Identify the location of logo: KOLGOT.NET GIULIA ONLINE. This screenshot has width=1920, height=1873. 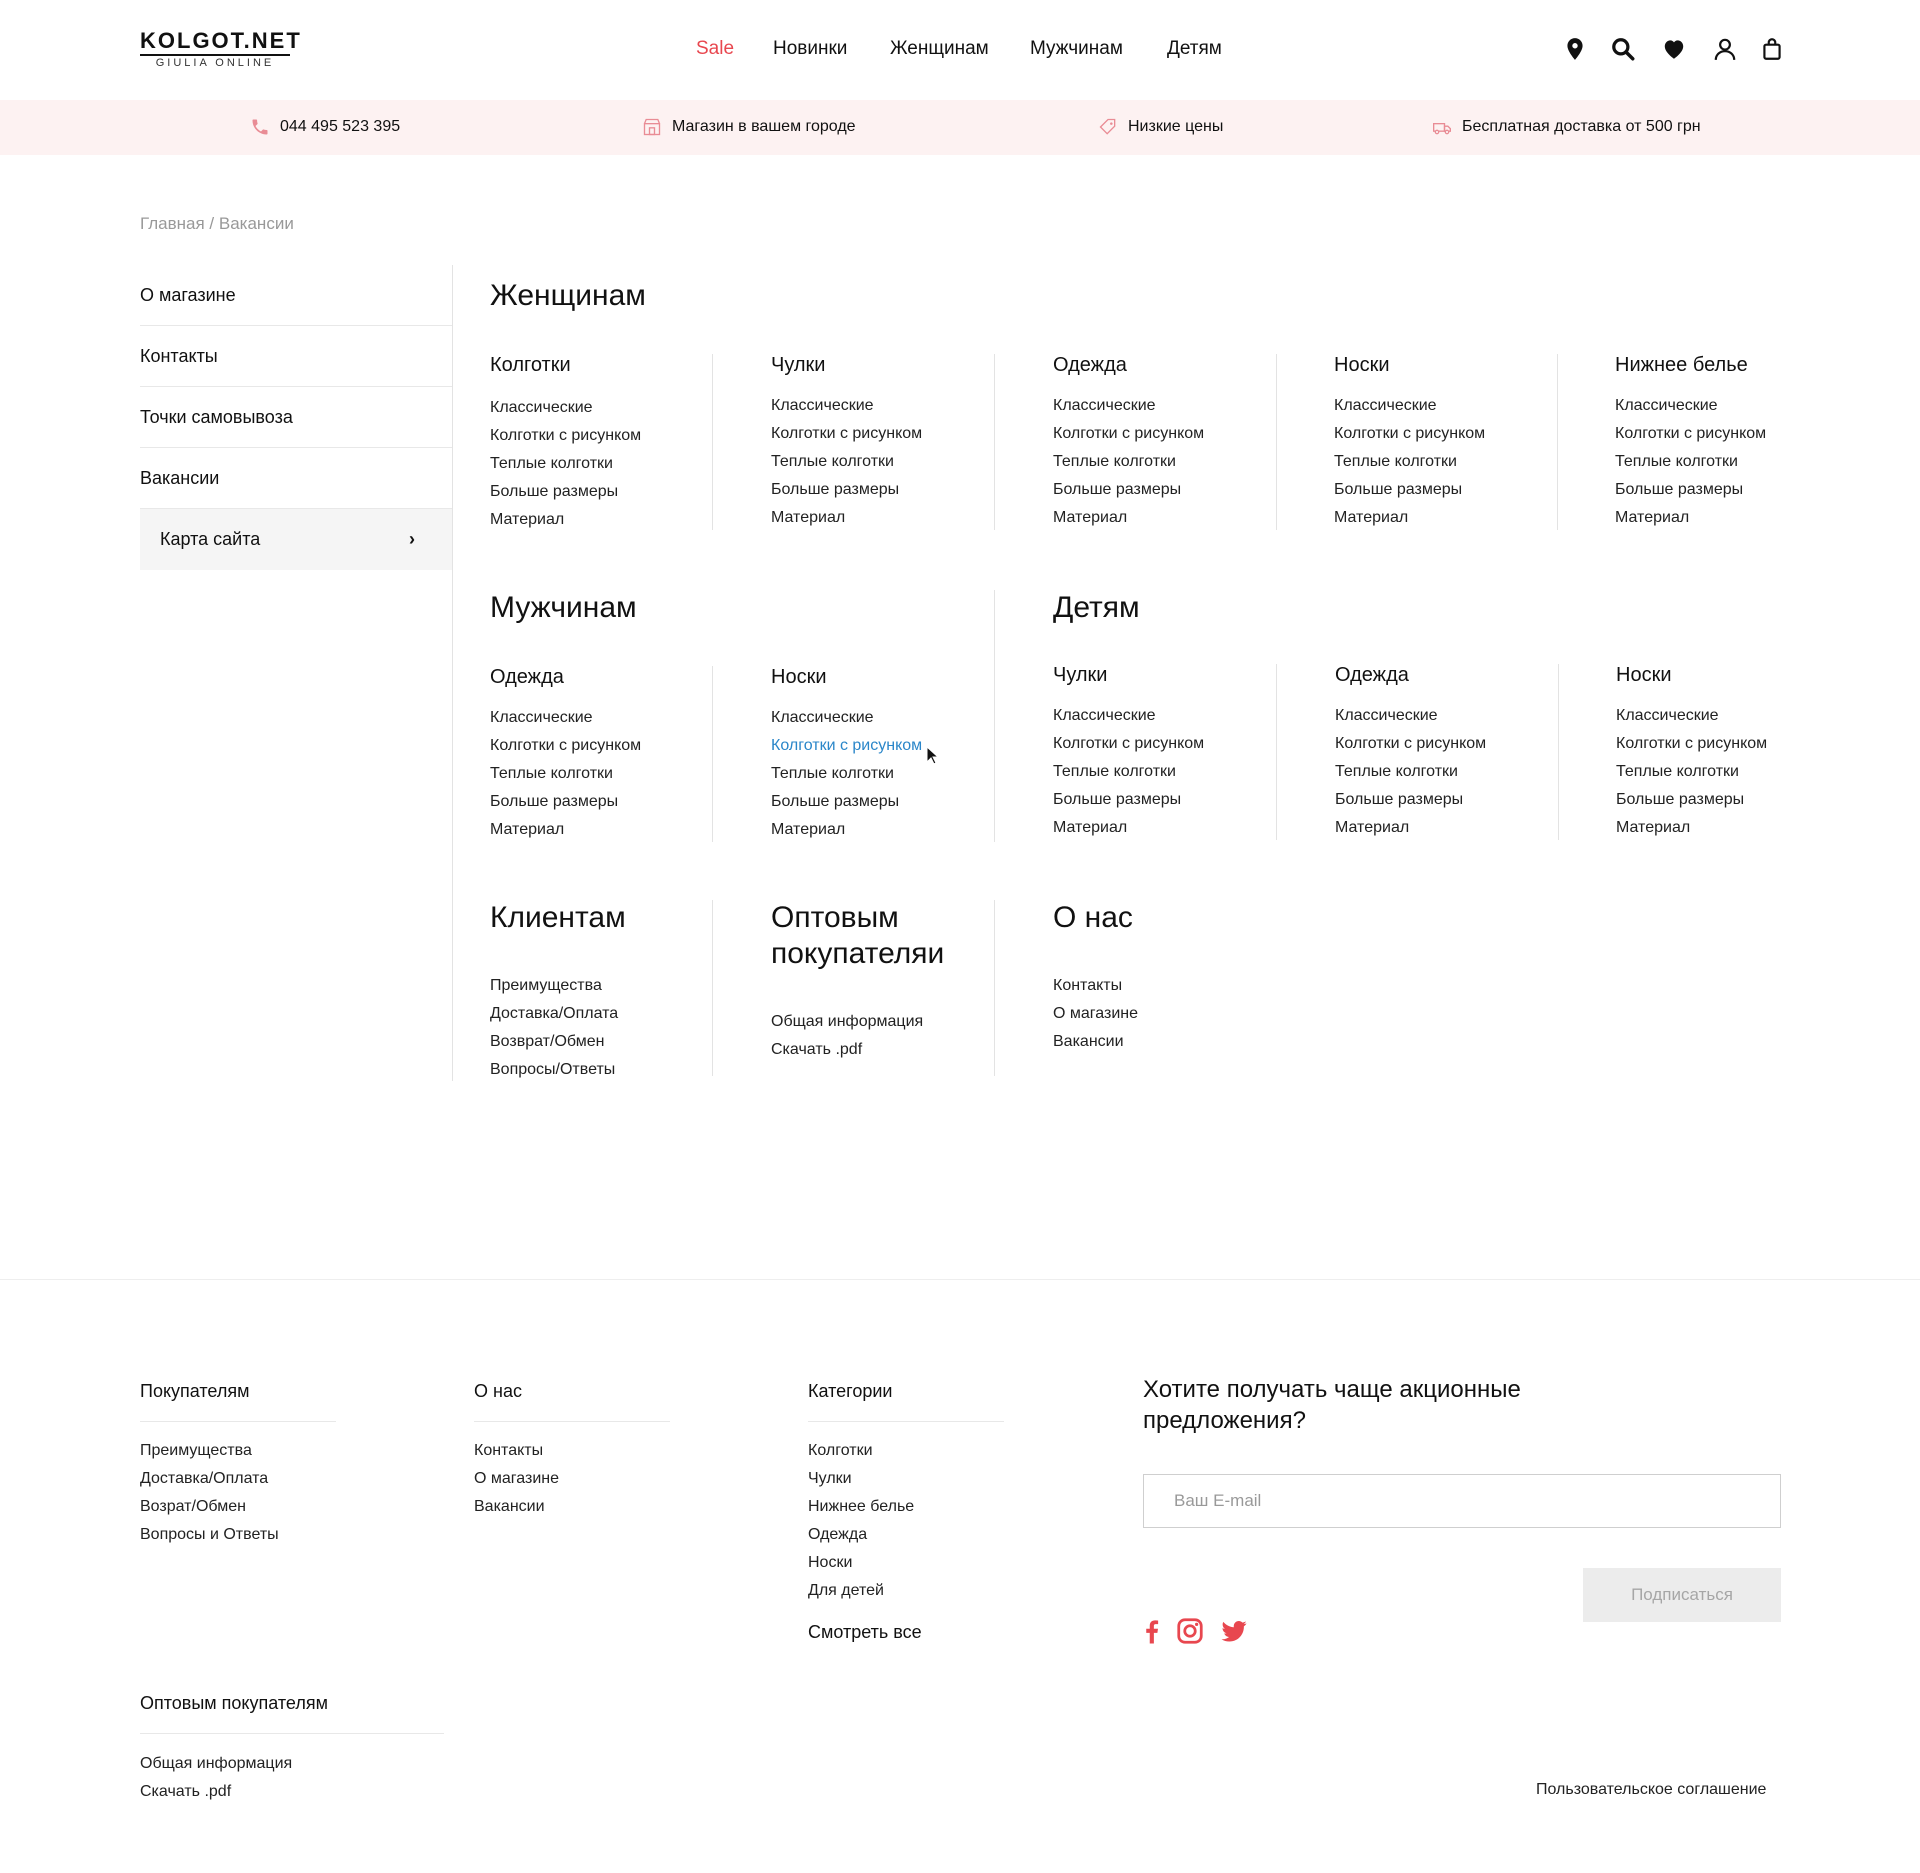
(220, 49).